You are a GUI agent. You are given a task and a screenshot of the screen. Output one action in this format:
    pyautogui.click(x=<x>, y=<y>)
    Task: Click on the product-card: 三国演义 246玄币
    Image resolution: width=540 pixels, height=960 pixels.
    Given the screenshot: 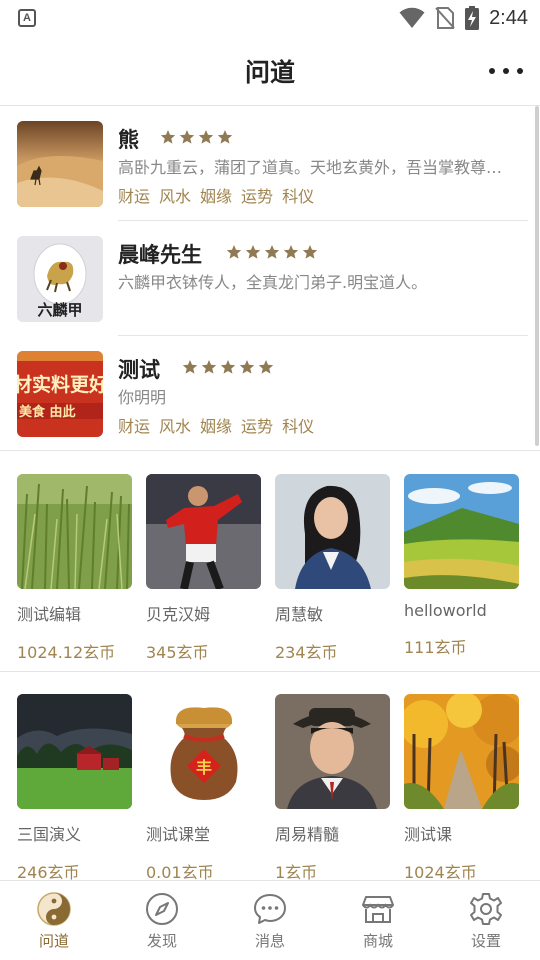 What is the action you would take?
    pyautogui.click(x=74, y=788)
    